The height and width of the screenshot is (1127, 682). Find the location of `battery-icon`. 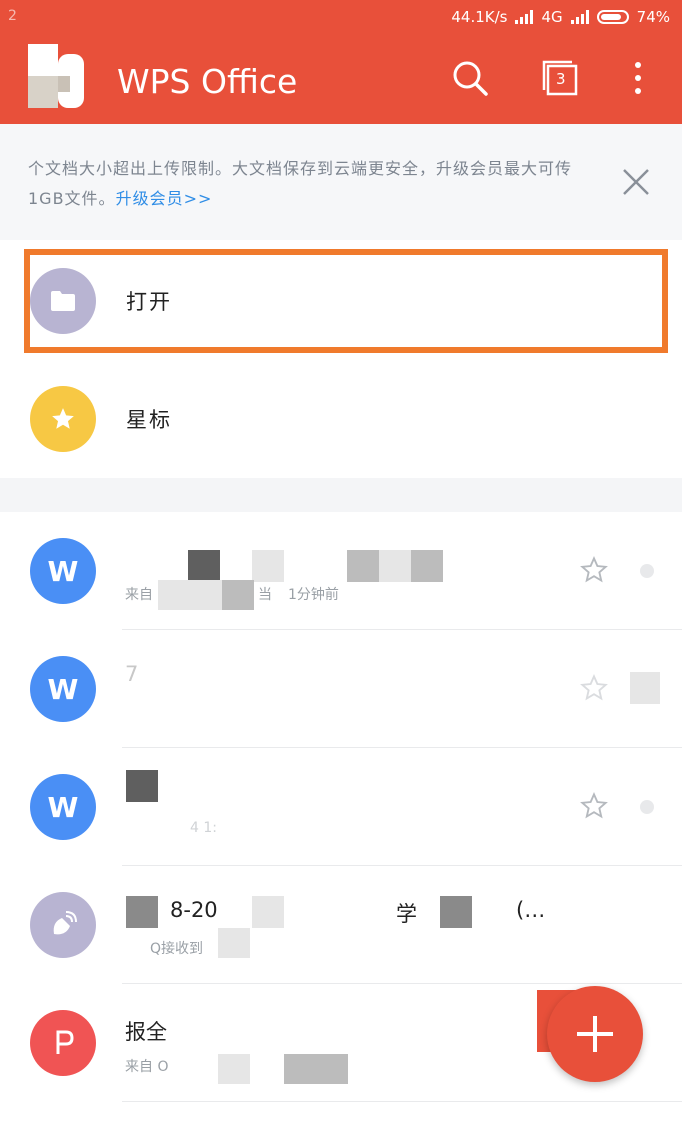

battery-icon is located at coordinates (612, 17).